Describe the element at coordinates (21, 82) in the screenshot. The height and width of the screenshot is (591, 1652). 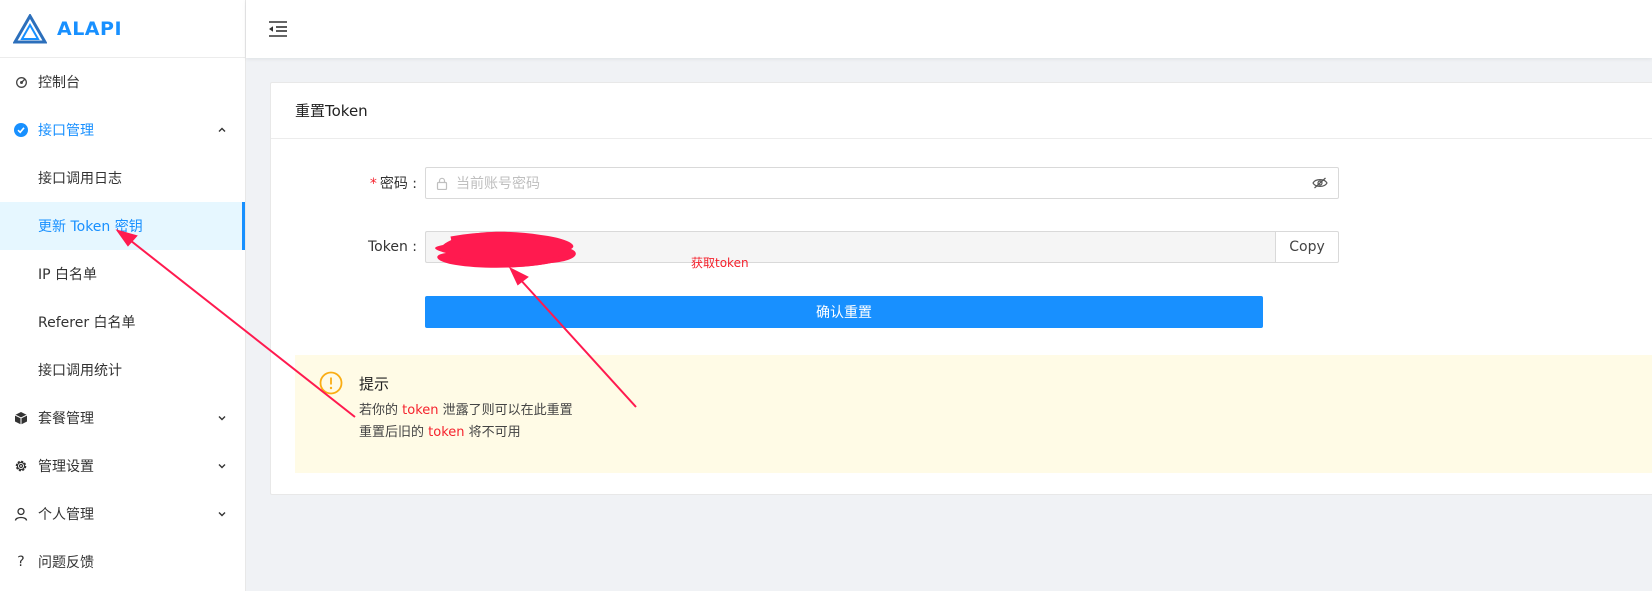
I see `dashboard-icon` at that location.